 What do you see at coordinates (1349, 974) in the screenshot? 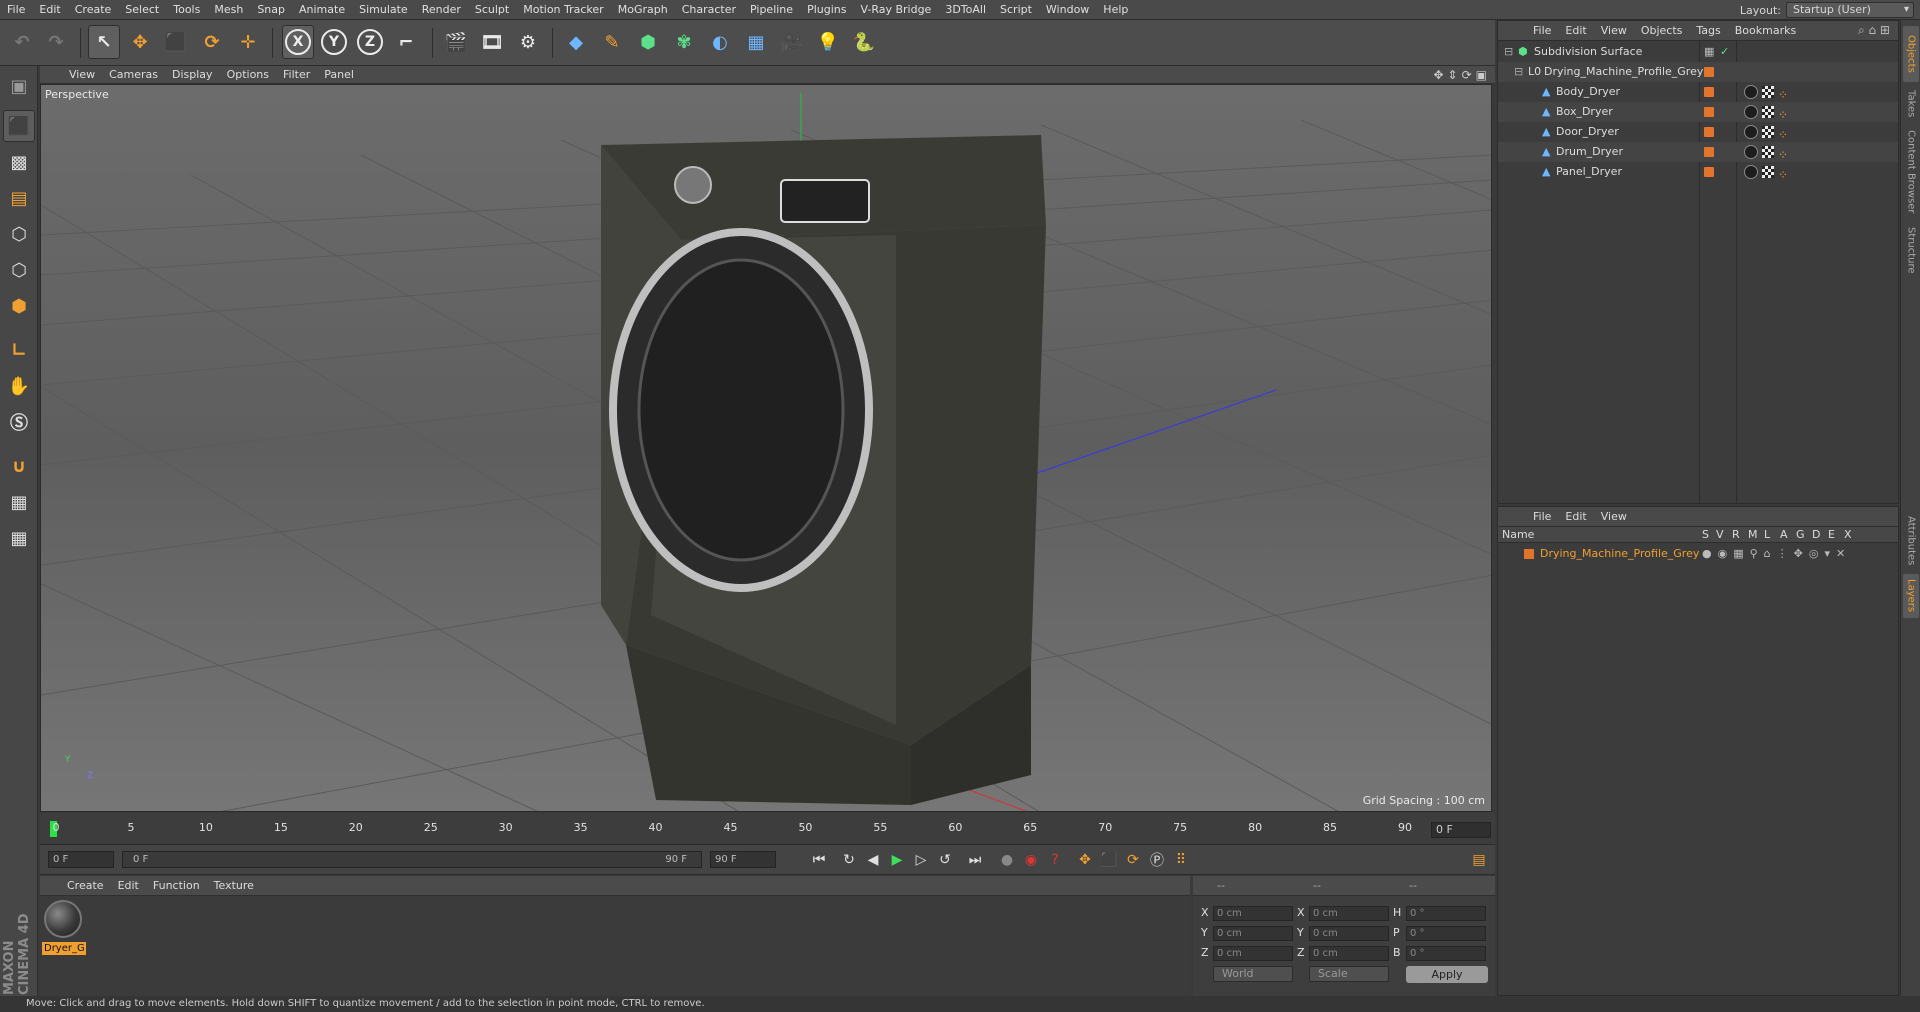
I see `transform-mode-select: Scale` at bounding box center [1349, 974].